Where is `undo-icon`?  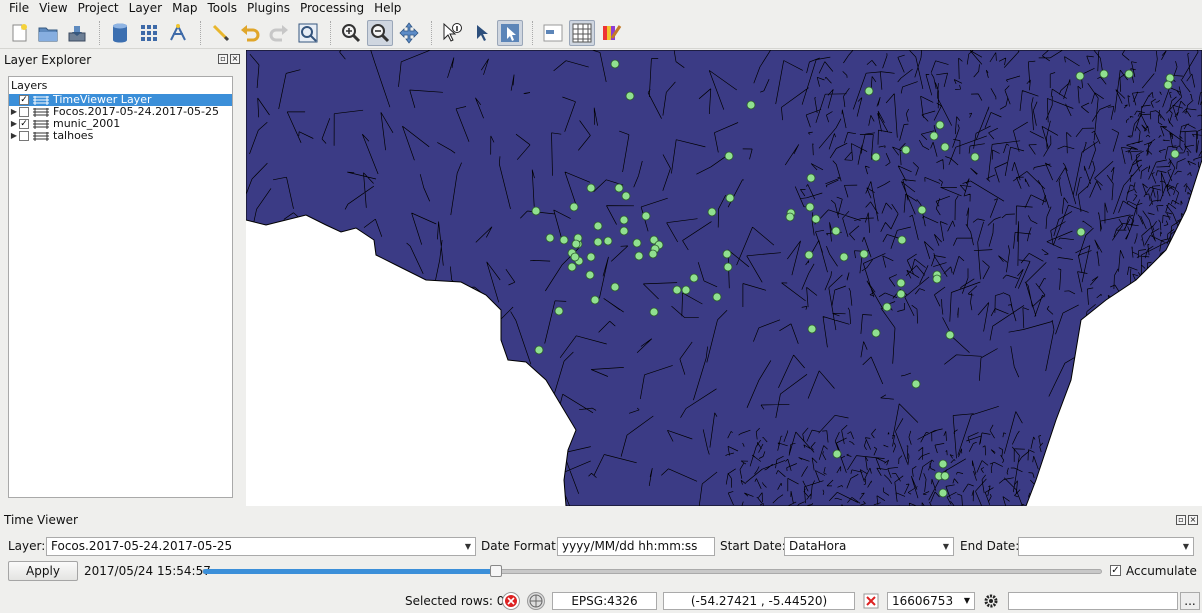 undo-icon is located at coordinates (250, 33).